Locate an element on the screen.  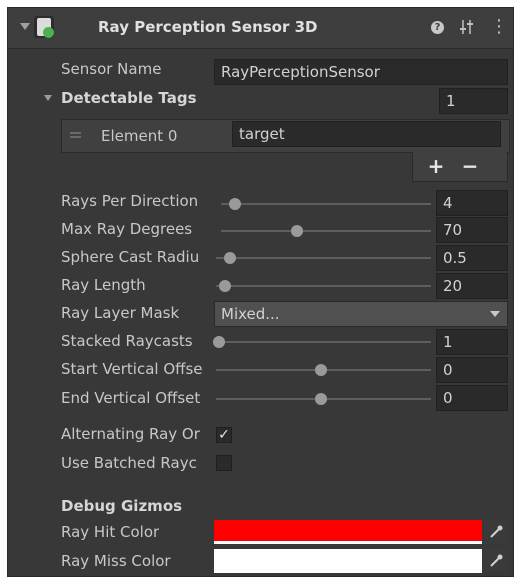
remove-element-button: − is located at coordinates (470, 166).